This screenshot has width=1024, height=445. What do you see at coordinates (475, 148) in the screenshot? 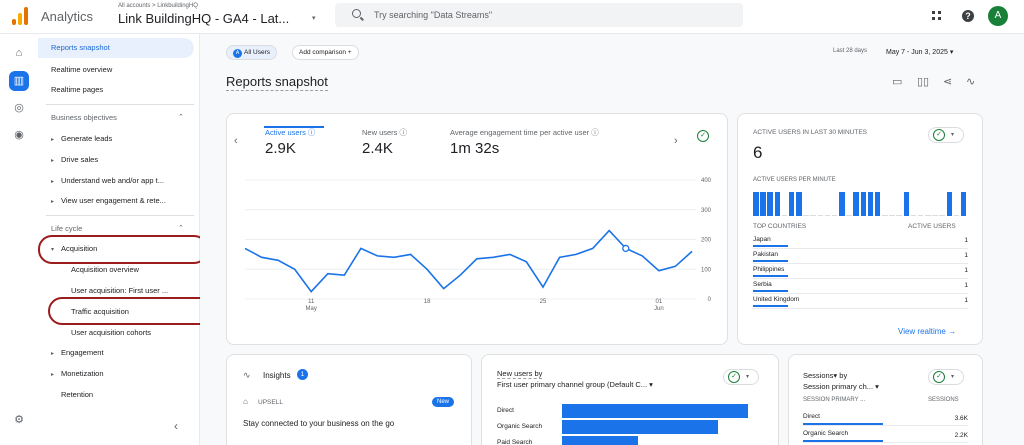
I see `kpi-engagement-value: 1m 32s` at bounding box center [475, 148].